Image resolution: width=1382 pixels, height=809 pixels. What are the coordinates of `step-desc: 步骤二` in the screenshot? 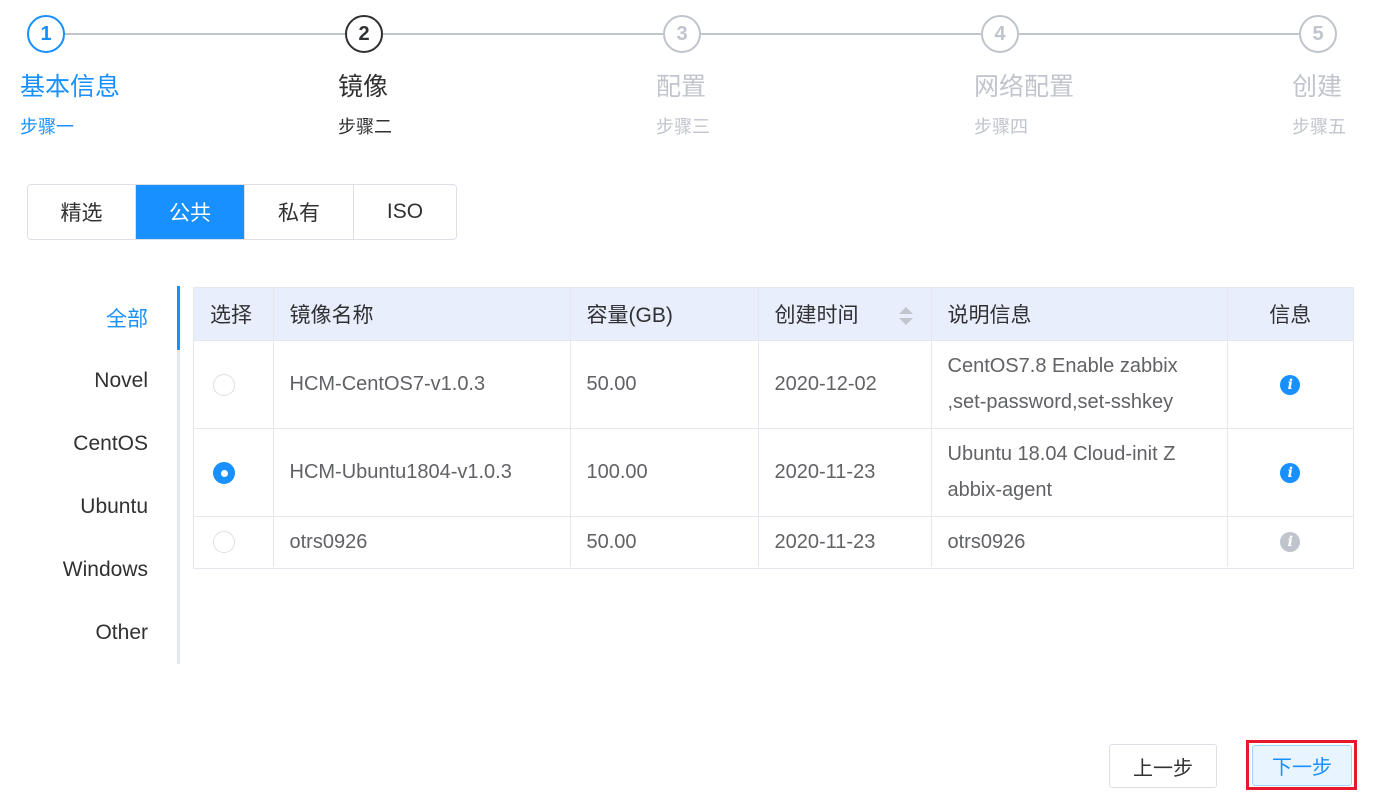 It's located at (365, 127).